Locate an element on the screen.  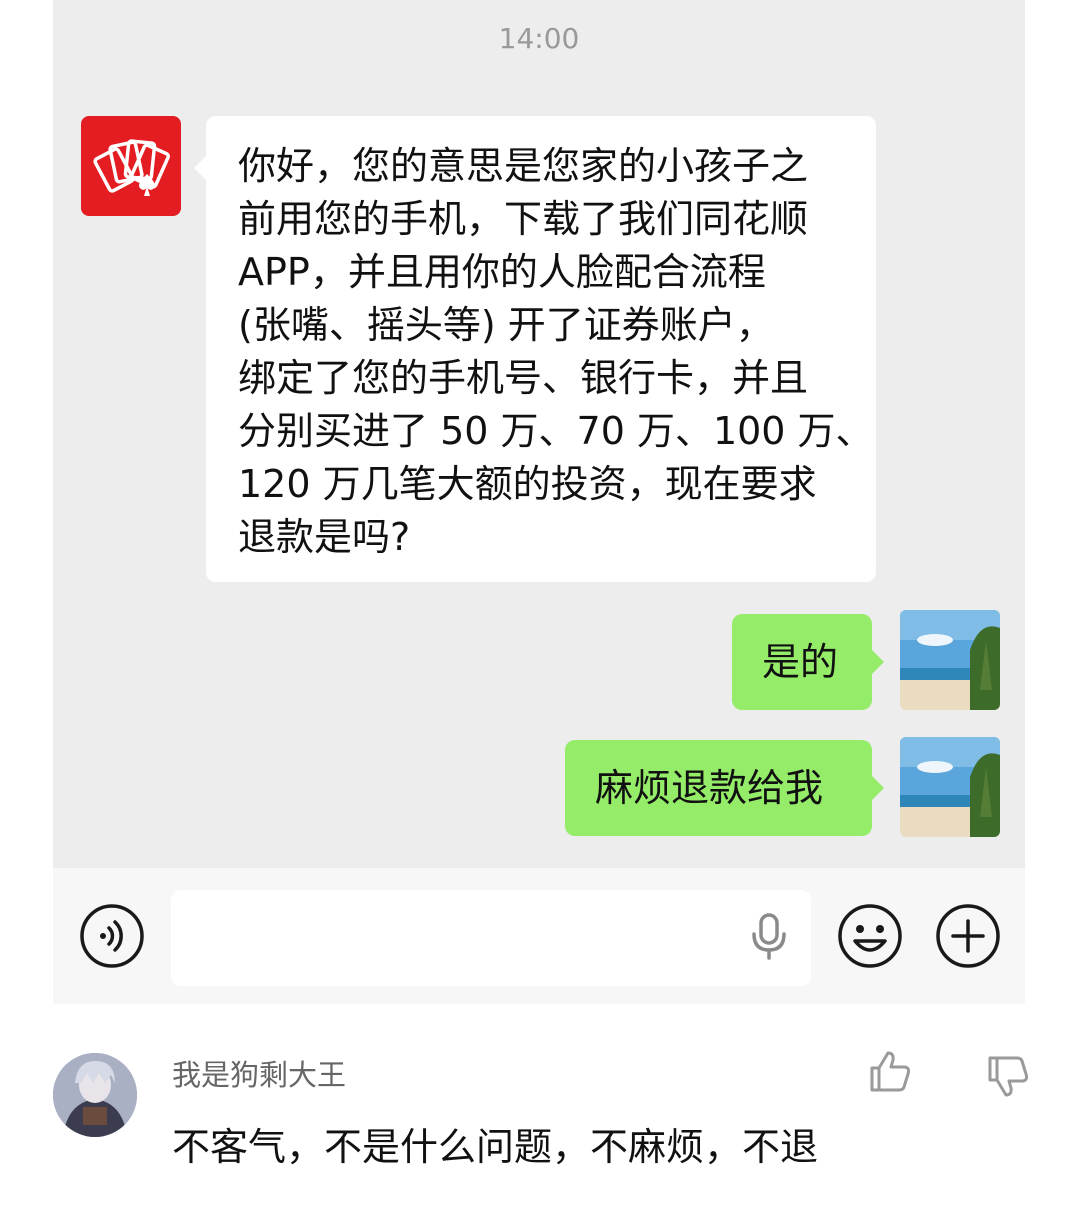
message-timestamp: 14:00 is located at coordinates (539, 38).